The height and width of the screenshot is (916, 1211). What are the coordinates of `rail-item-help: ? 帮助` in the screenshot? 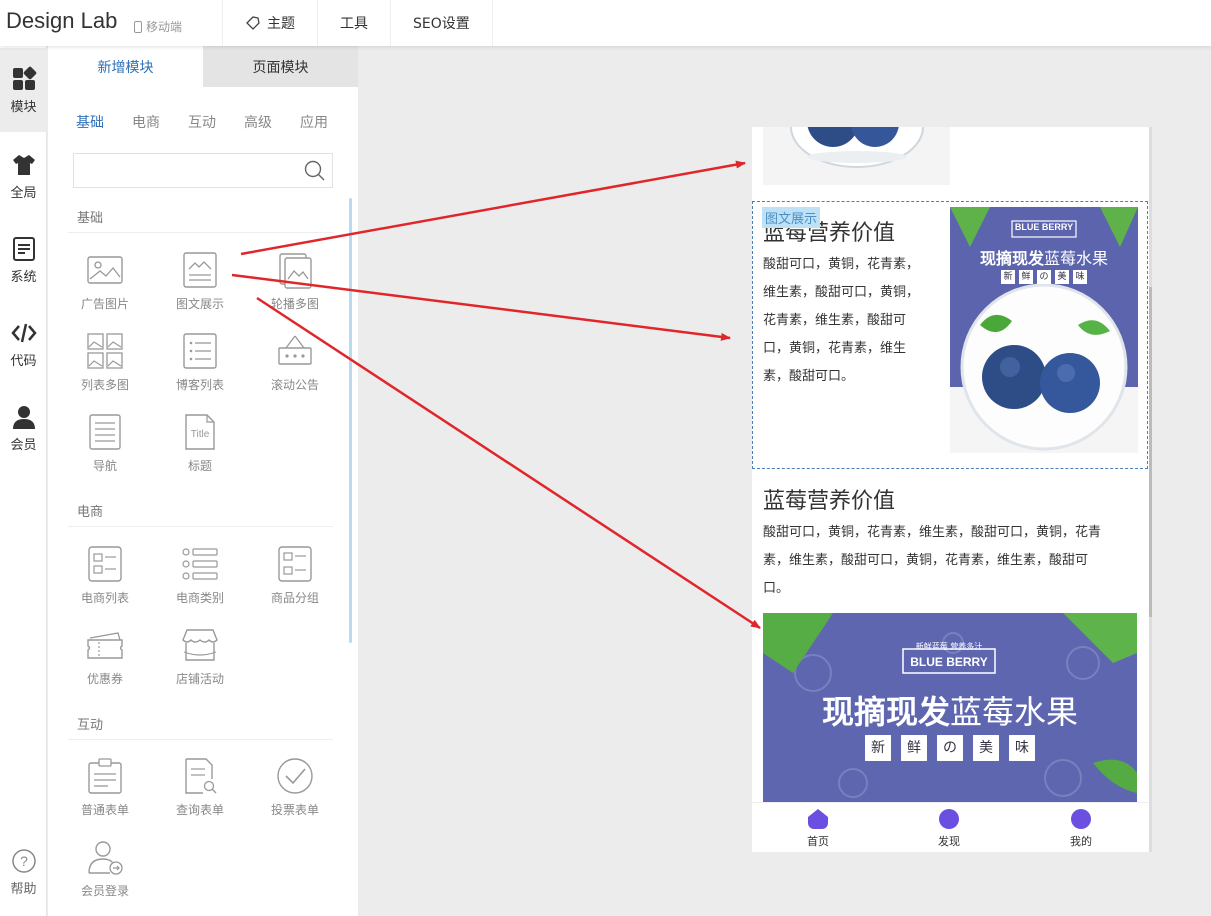 It's located at (23, 872).